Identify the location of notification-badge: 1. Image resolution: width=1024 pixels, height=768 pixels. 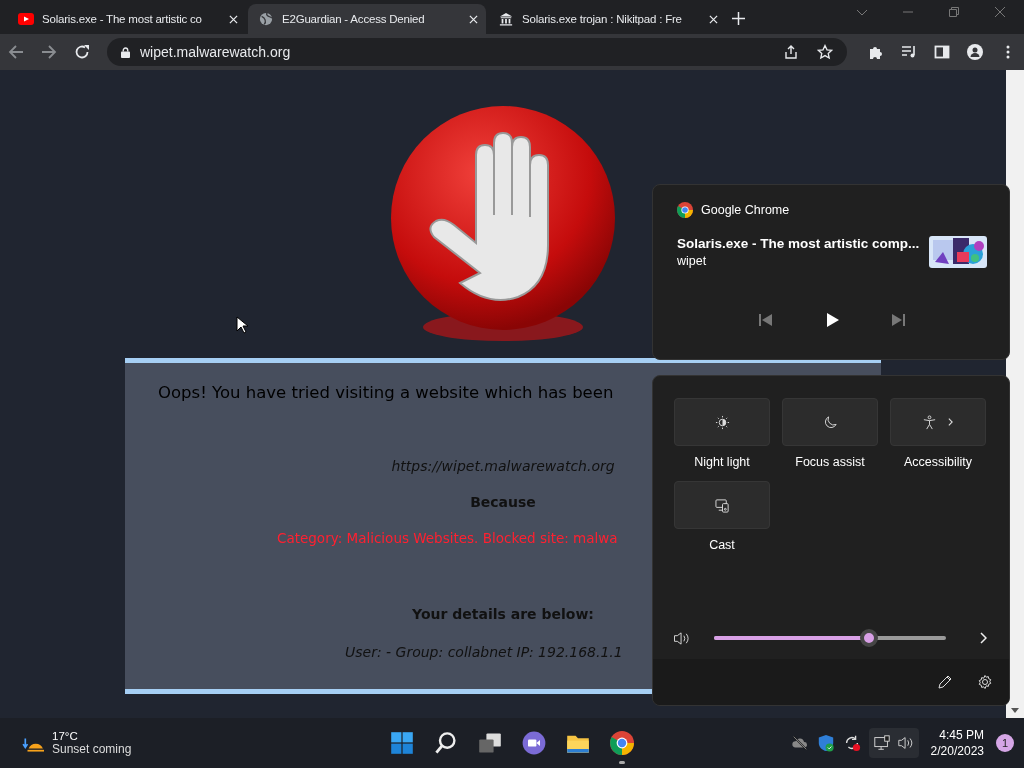
(1005, 743).